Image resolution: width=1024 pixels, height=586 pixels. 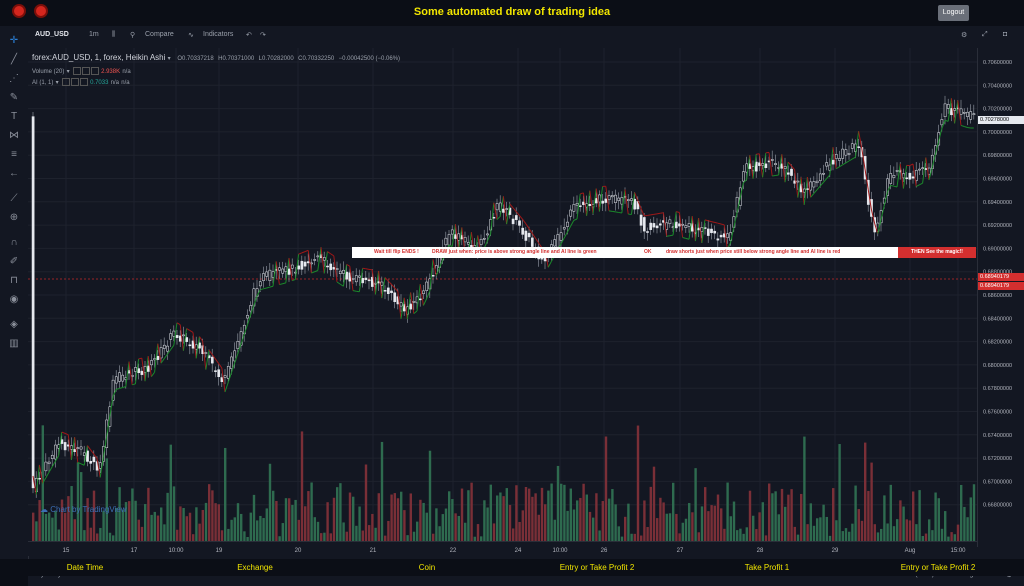 I want to click on back-arrow-icon: ←, so click(x=14, y=174).